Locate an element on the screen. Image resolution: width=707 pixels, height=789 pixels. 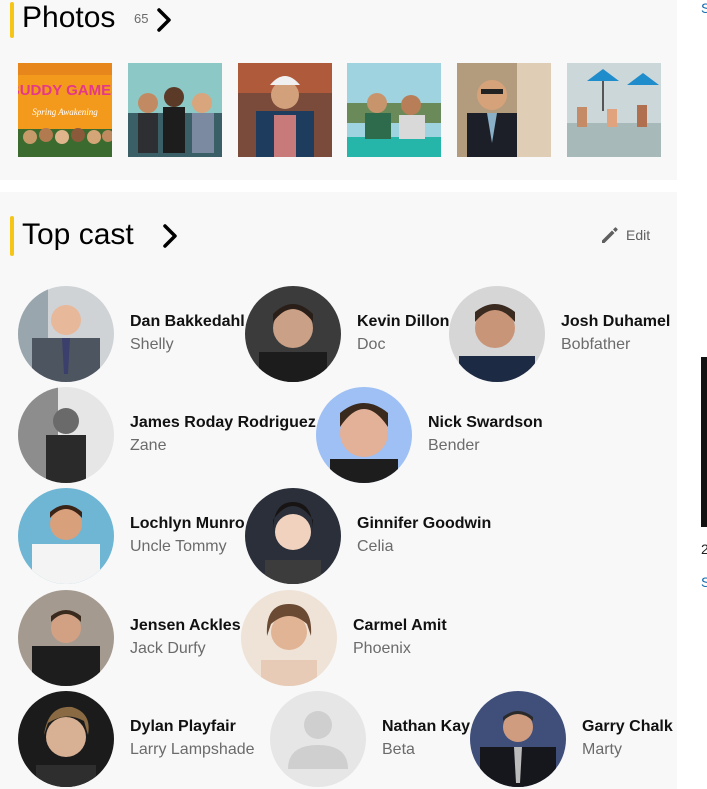
photo-thumbnail-pool is located at coordinates (614, 110).